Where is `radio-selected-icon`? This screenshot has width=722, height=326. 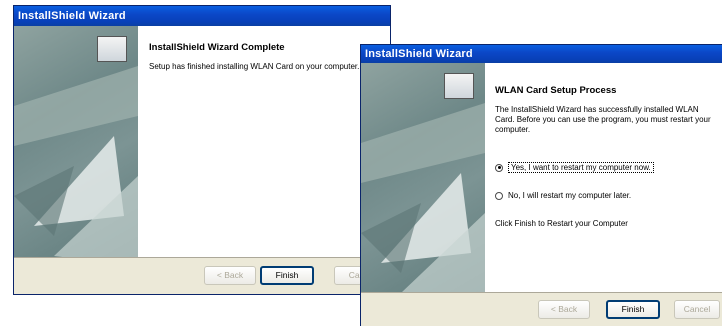 radio-selected-icon is located at coordinates (499, 167).